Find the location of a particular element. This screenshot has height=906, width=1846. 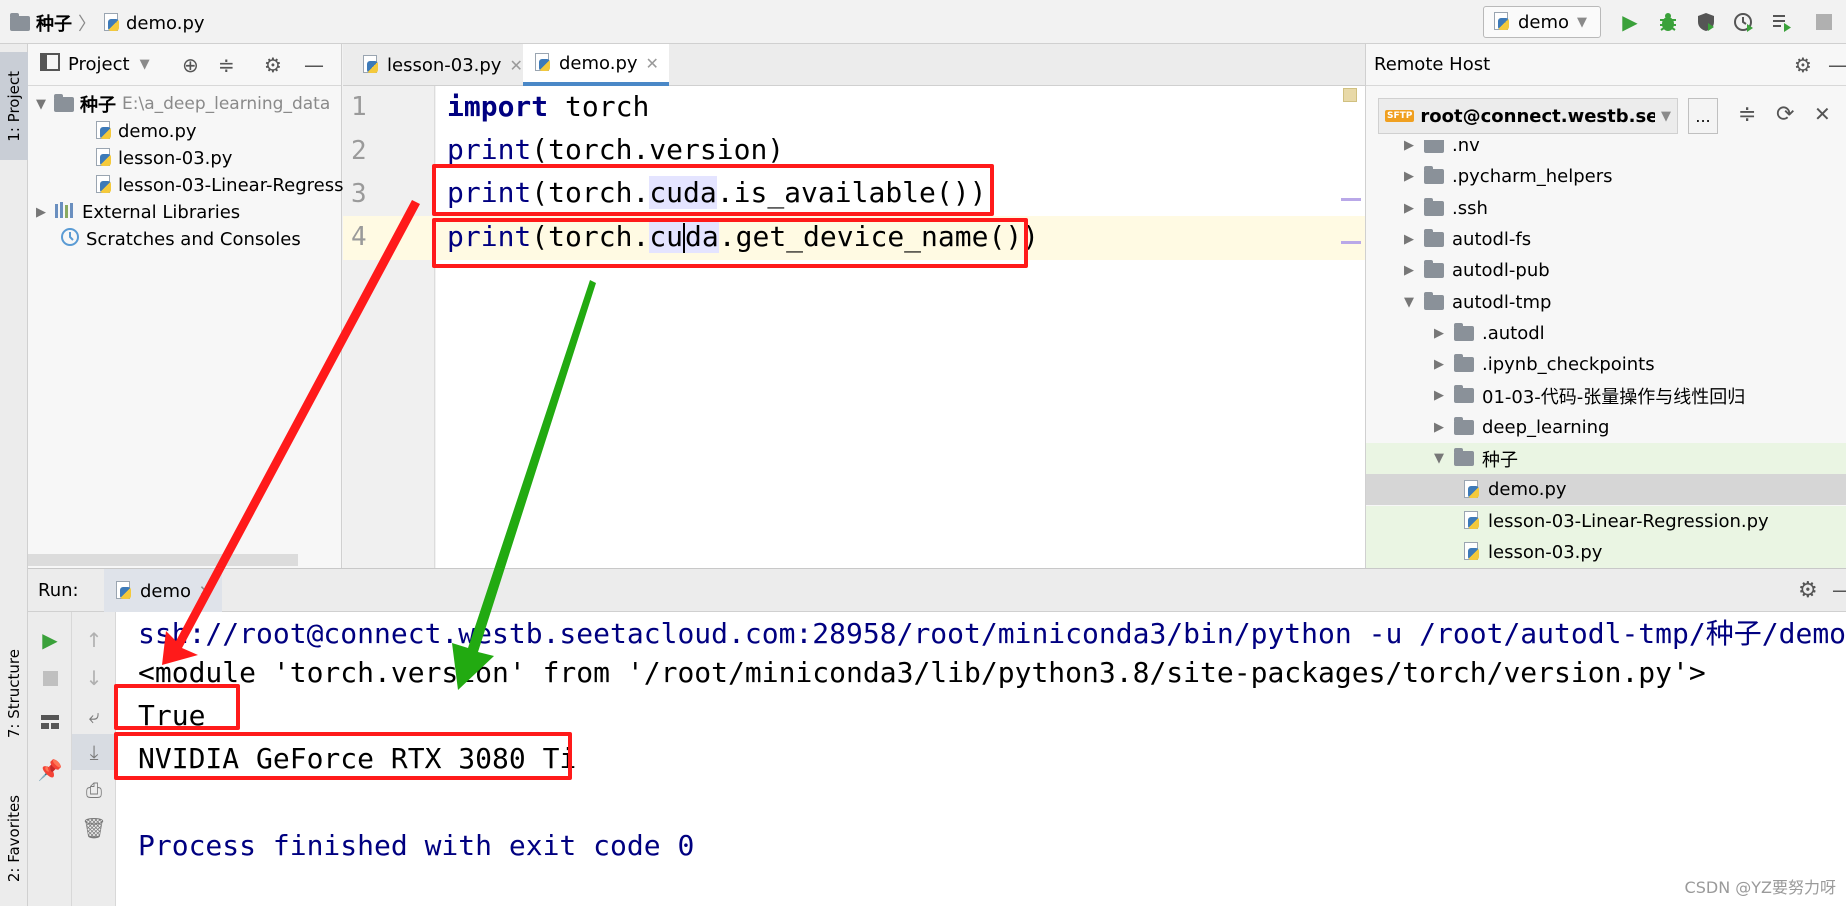

remote-tree-item: ▶ autodl-pub is located at coordinates (1606, 270).